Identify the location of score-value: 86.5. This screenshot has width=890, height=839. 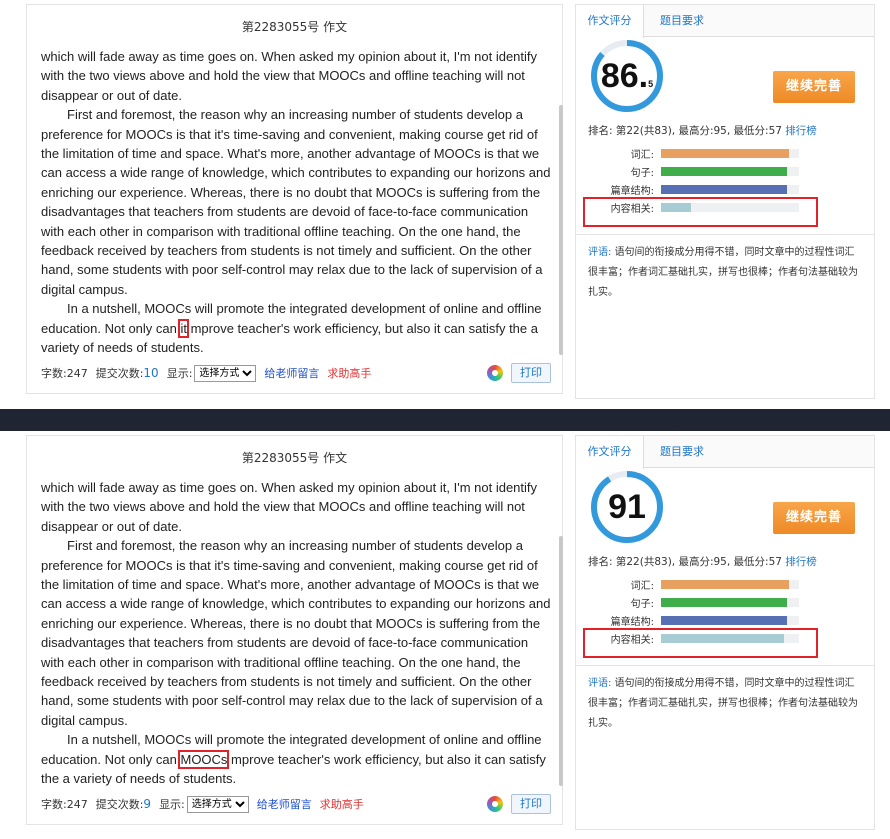
(627, 76).